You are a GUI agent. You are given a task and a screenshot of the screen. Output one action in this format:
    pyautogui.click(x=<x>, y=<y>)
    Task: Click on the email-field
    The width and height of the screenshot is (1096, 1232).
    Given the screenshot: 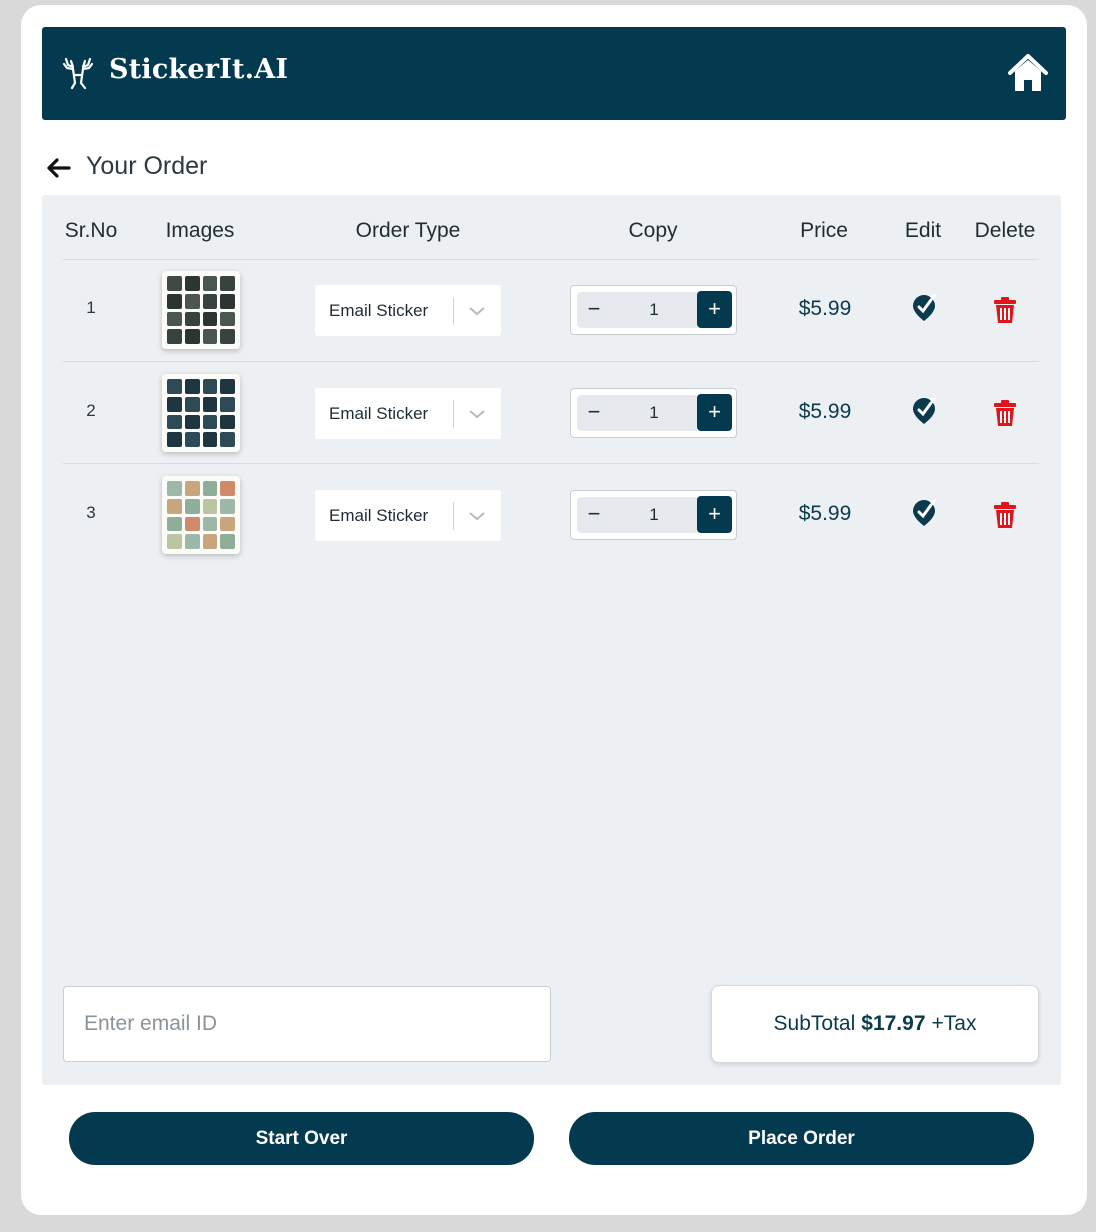 What is the action you would take?
    pyautogui.click(x=307, y=1024)
    